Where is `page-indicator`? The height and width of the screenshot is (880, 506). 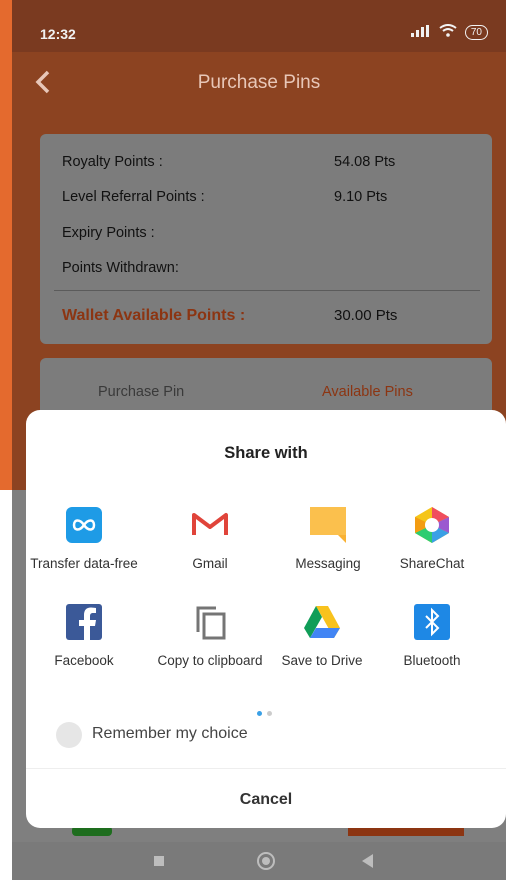 page-indicator is located at coordinates (267, 714).